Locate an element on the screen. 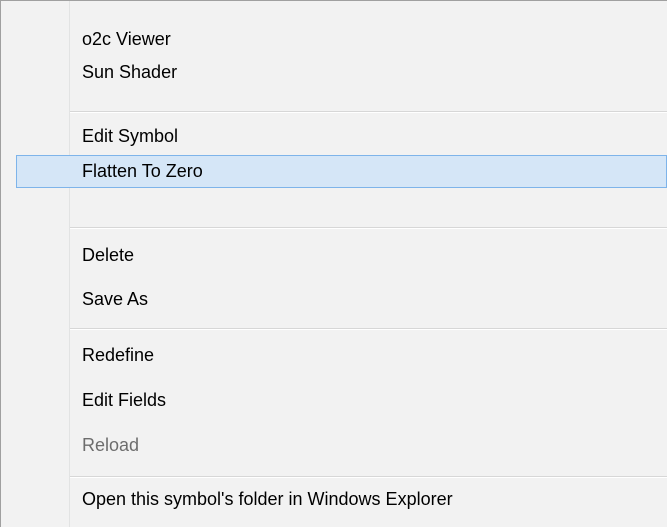 Image resolution: width=667 pixels, height=527 pixels. menu-item-label: Delete is located at coordinates (108, 255).